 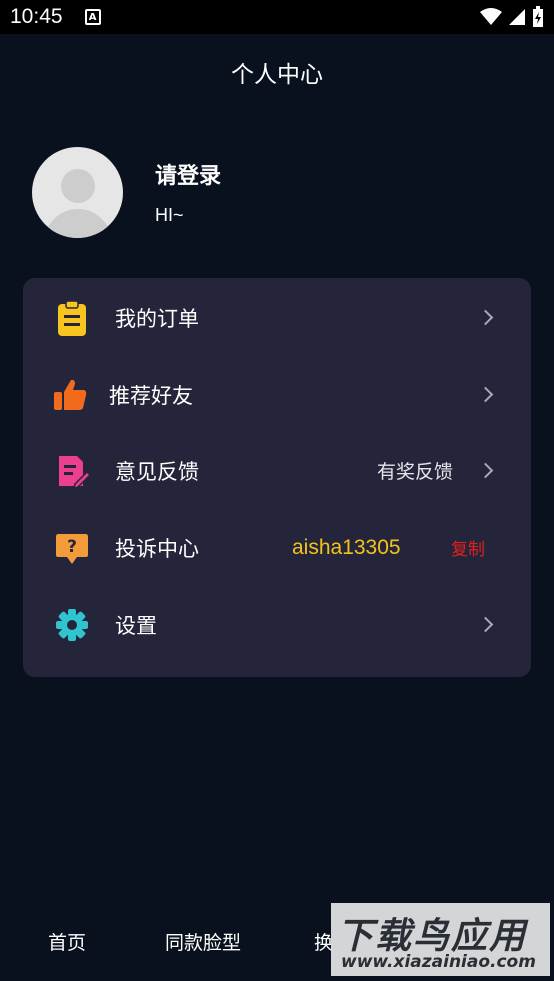 What do you see at coordinates (491, 16) in the screenshot?
I see `wifi-icon` at bounding box center [491, 16].